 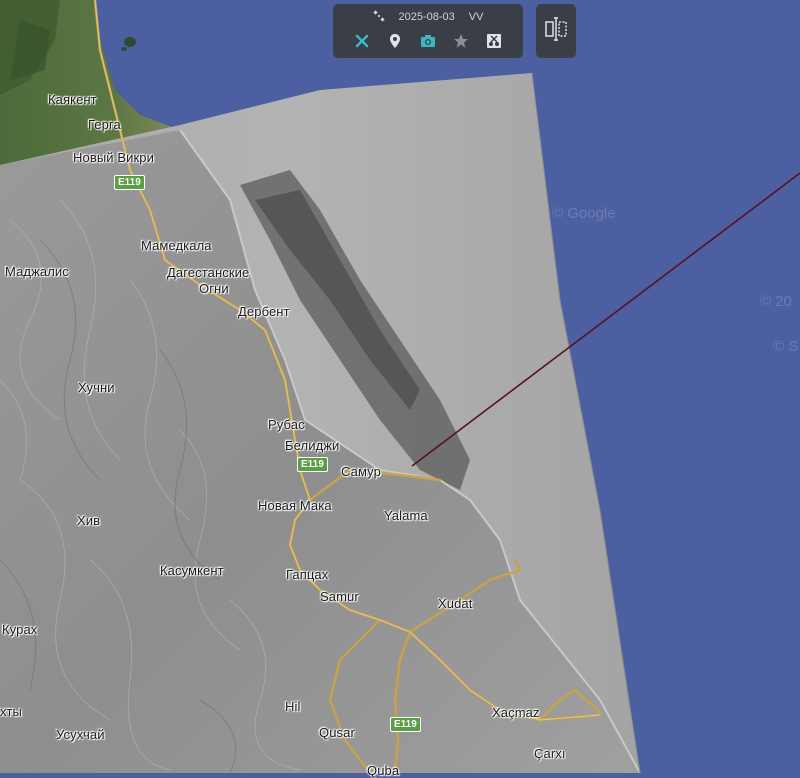 I want to click on place-label: Касумкент, so click(x=192, y=570).